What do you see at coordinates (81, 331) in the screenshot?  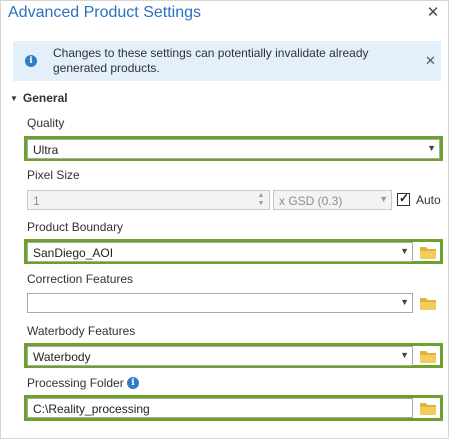 I see `waterbody-features-label: Waterbody Features` at bounding box center [81, 331].